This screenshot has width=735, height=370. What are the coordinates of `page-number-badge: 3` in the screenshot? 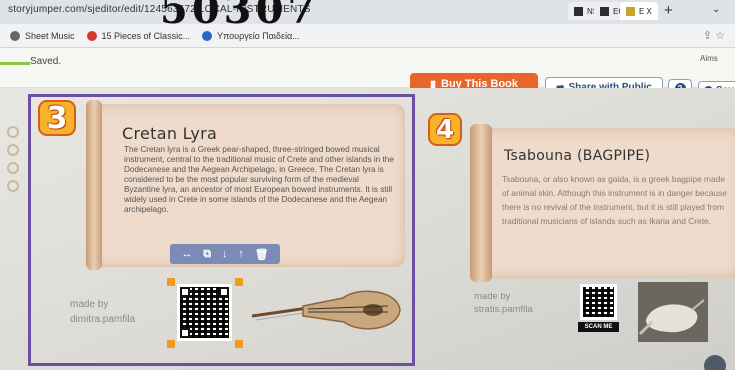 It's located at (57, 118).